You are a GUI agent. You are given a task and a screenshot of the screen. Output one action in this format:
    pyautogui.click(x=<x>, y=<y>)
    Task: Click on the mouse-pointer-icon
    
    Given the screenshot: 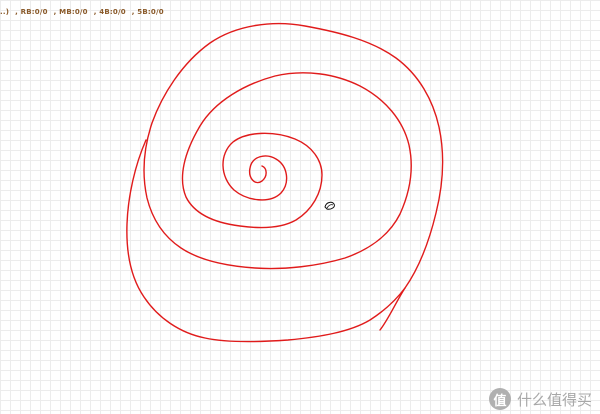 What is the action you would take?
    pyautogui.click(x=329, y=205)
    